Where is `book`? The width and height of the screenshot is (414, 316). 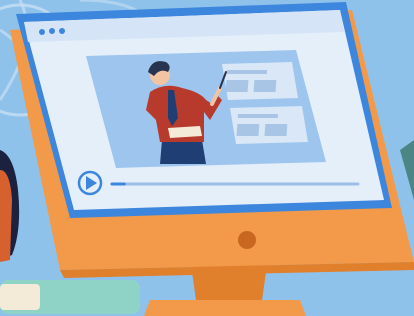
book is located at coordinates (70, 297).